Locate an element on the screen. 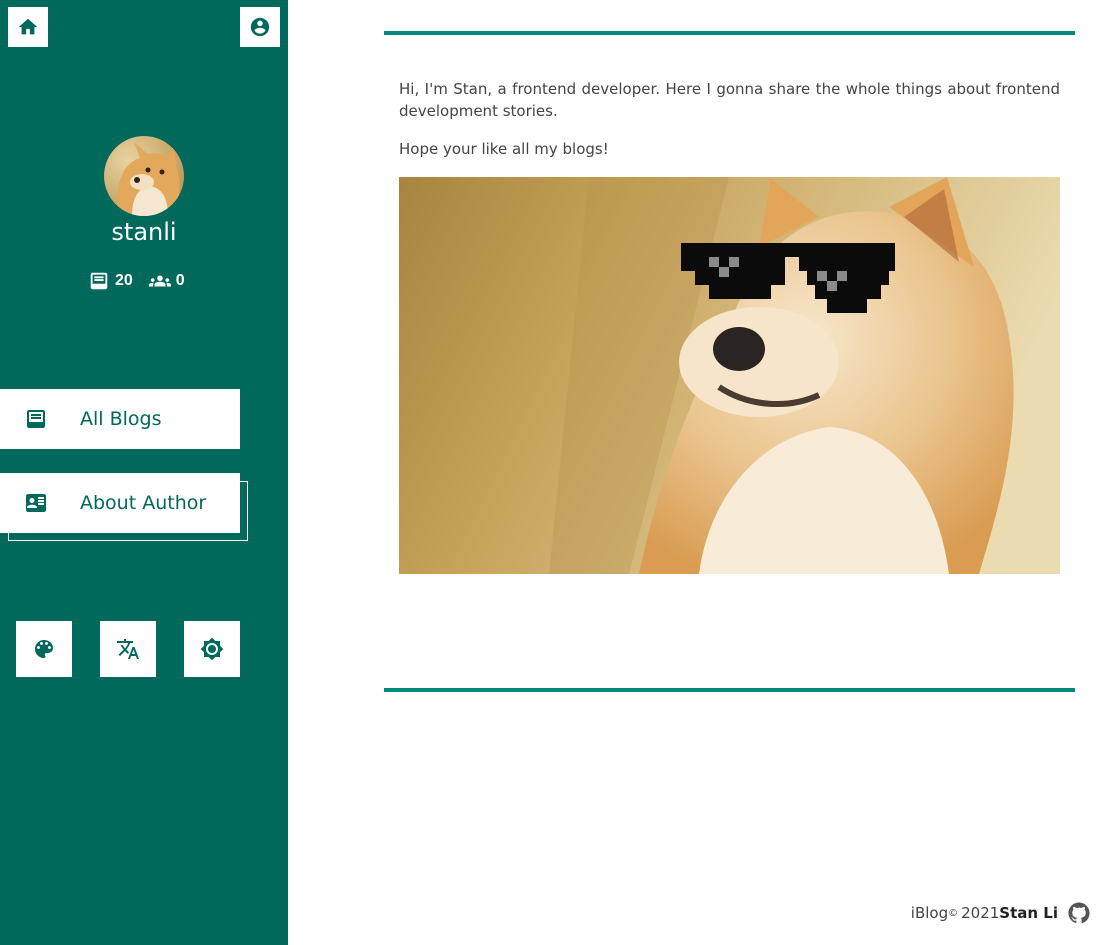 The image size is (1104, 945). translate-icon is located at coordinates (128, 649).